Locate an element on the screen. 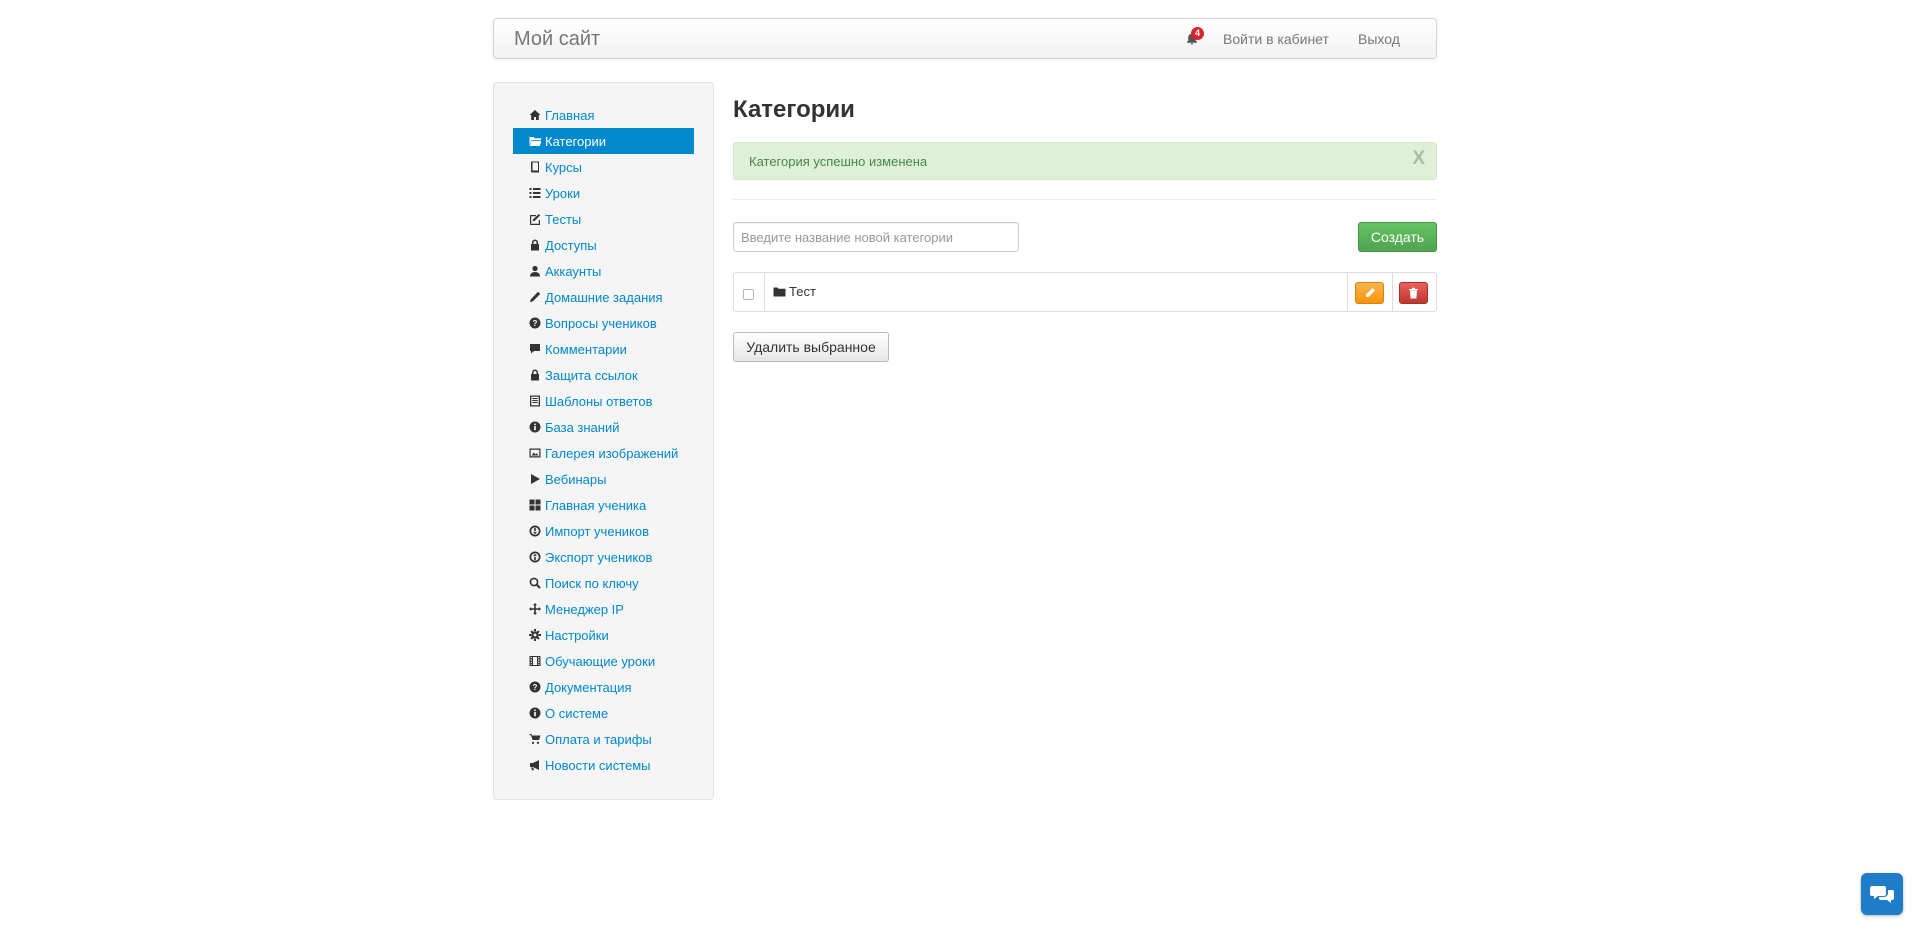 This screenshot has width=1919, height=938. sidebar-item-label: Главная ученика is located at coordinates (596, 505).